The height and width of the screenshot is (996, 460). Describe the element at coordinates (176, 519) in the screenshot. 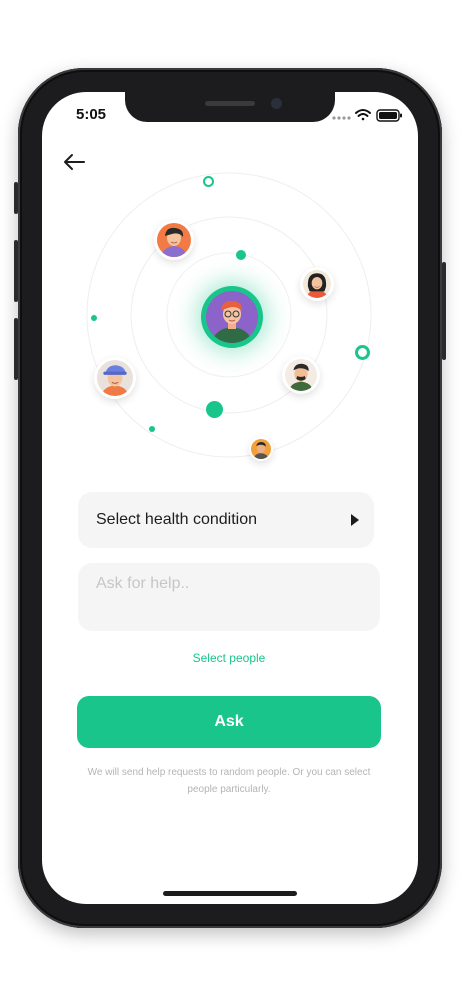

I see `health-condition-label: Select health condition` at that location.